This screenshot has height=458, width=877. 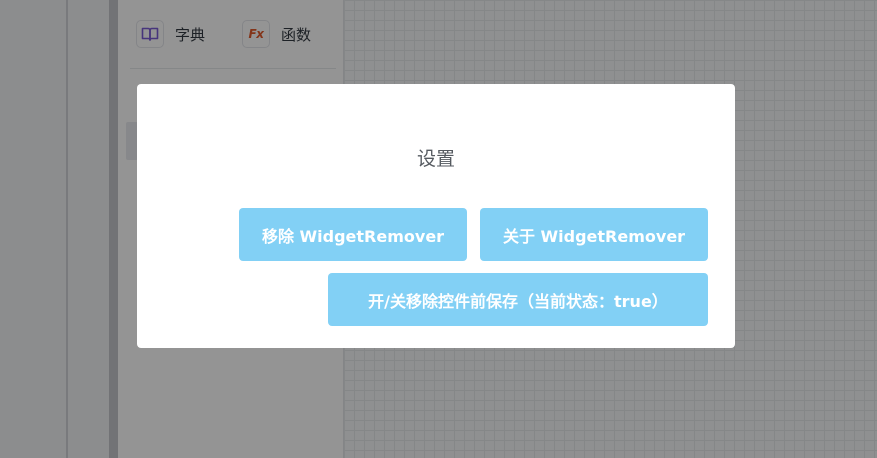 I want to click on toggle-save-before-remove-button: 开/关移除控件前保存（当前状态：true）, so click(x=518, y=299).